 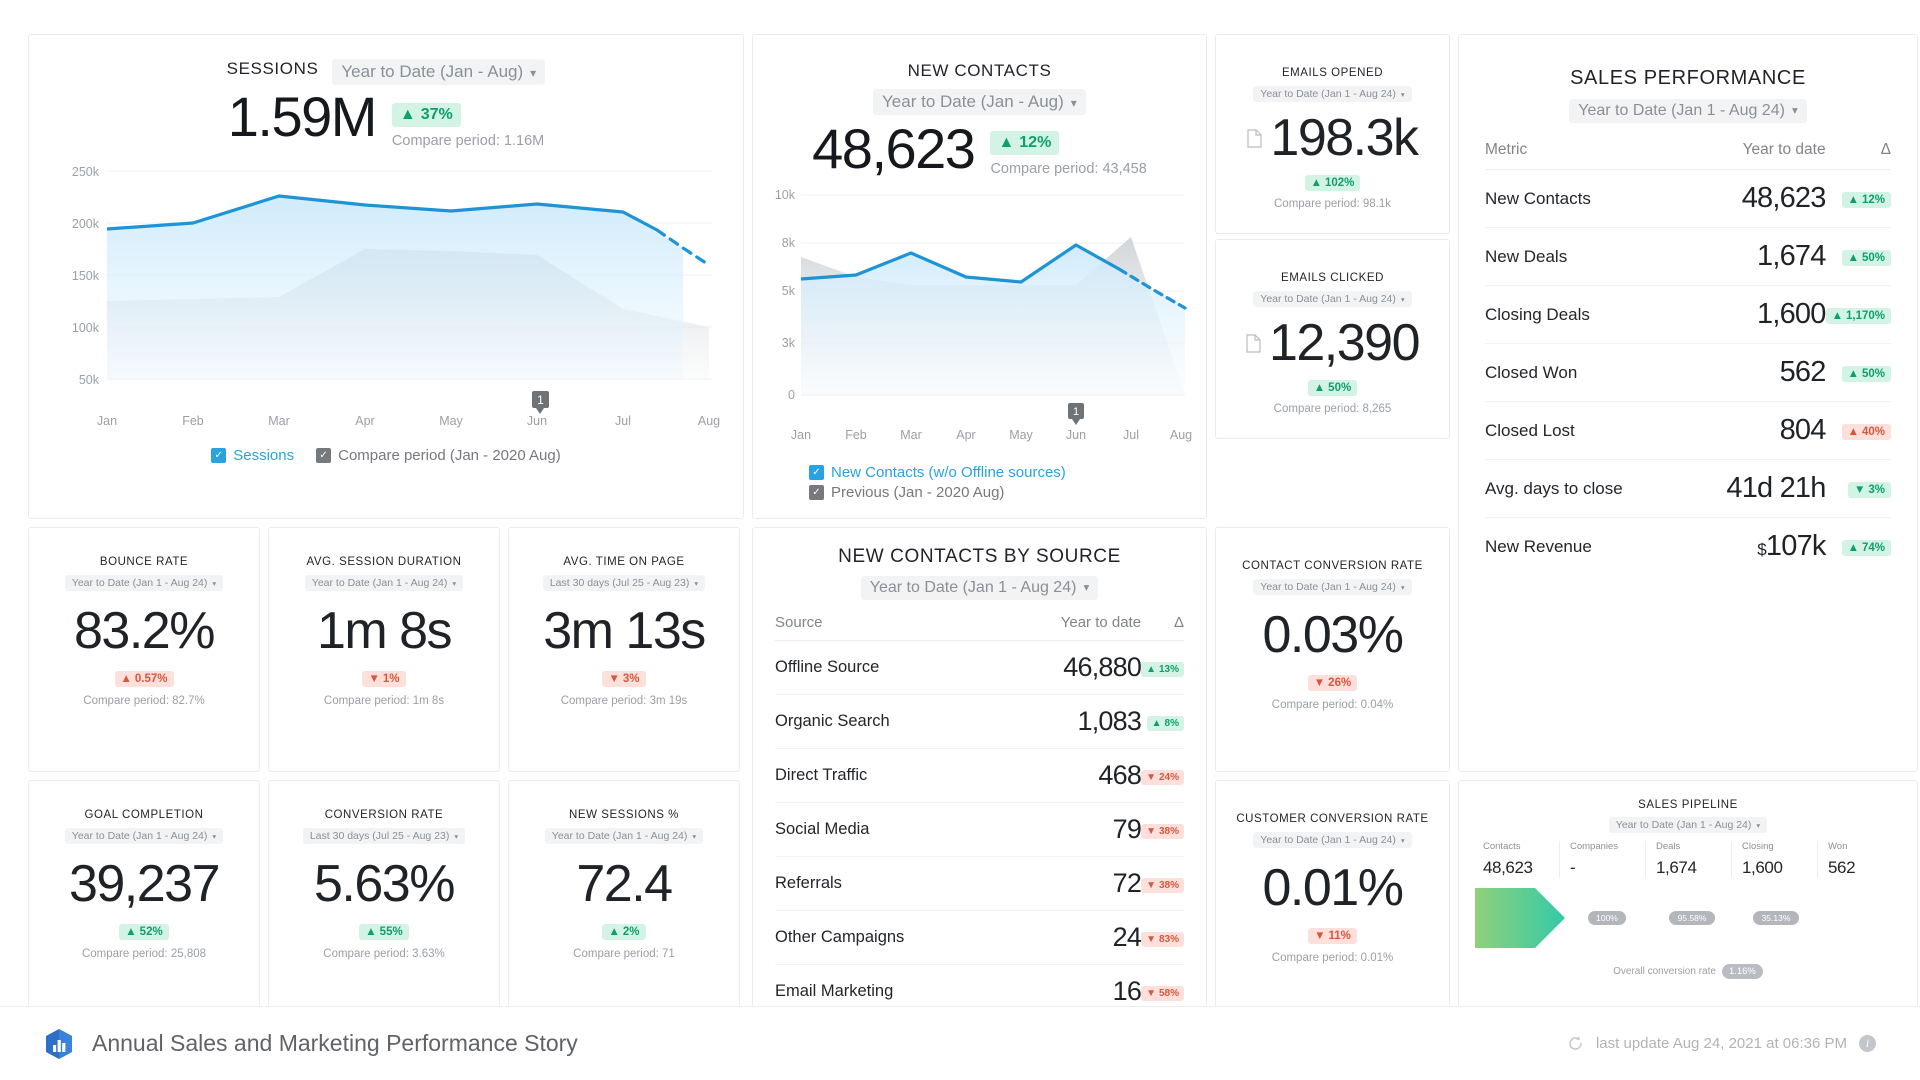 I want to click on legend-item-new-contacts: ✓ New Contacts (w/o Offline sources), so click(x=1000, y=472).